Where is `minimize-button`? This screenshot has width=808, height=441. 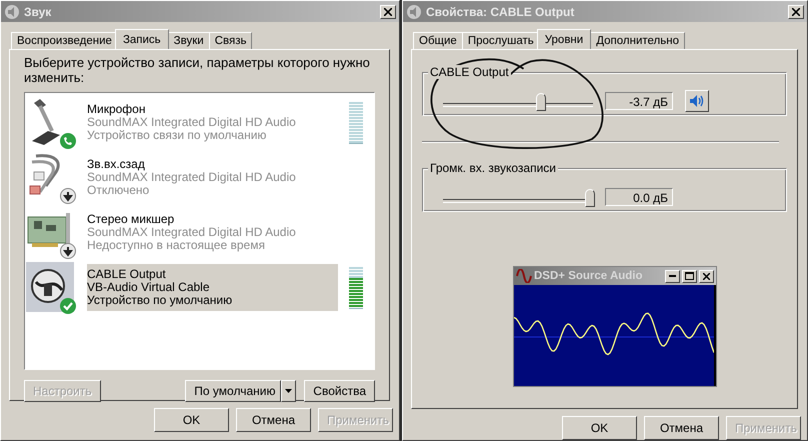 minimize-button is located at coordinates (672, 276).